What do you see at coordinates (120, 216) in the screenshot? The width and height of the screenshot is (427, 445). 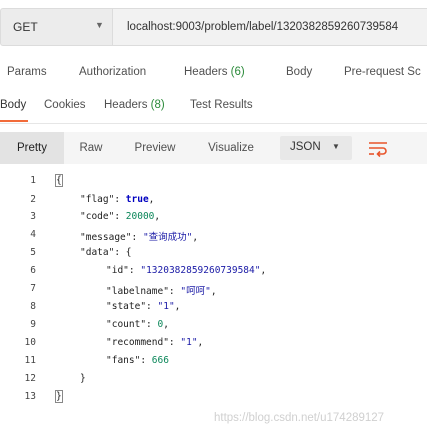 I see `code-line: "code": 20000,` at bounding box center [120, 216].